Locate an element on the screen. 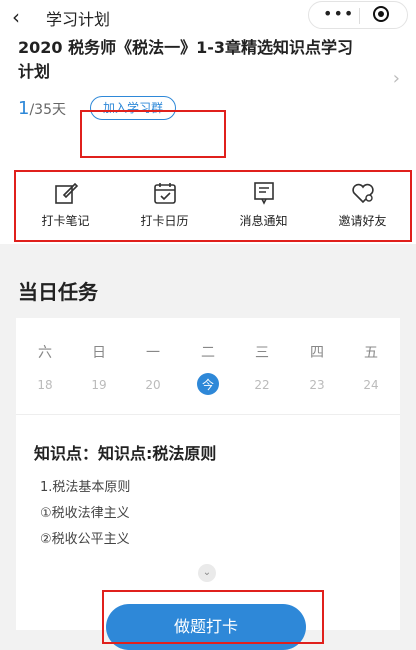  action-bar: 打卡笔记 打卡日历 消息通知 邀请好友 is located at coordinates (214, 184).